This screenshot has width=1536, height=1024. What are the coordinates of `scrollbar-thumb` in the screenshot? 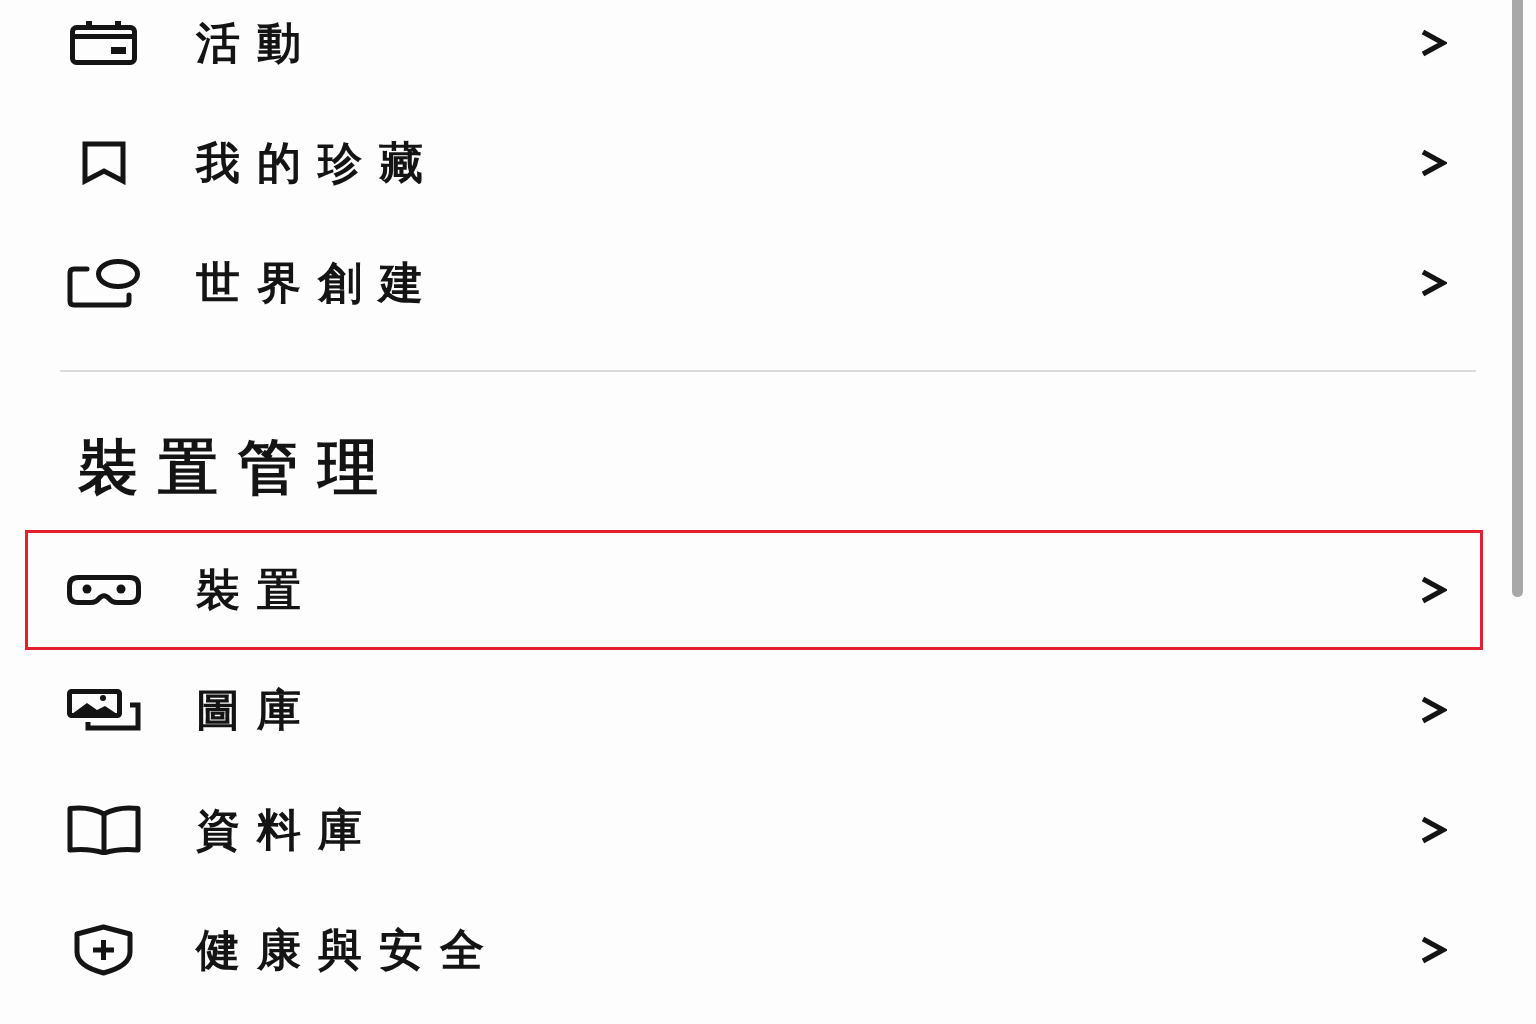 It's located at (1517, 298).